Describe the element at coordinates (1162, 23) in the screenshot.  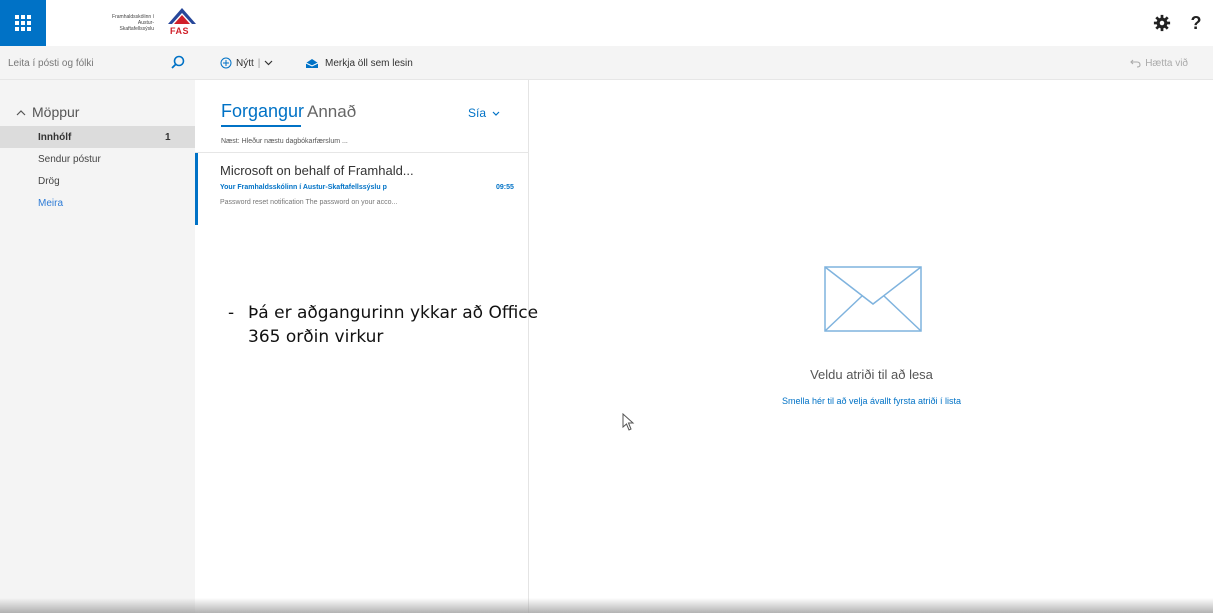
I see `gear-icon` at that location.